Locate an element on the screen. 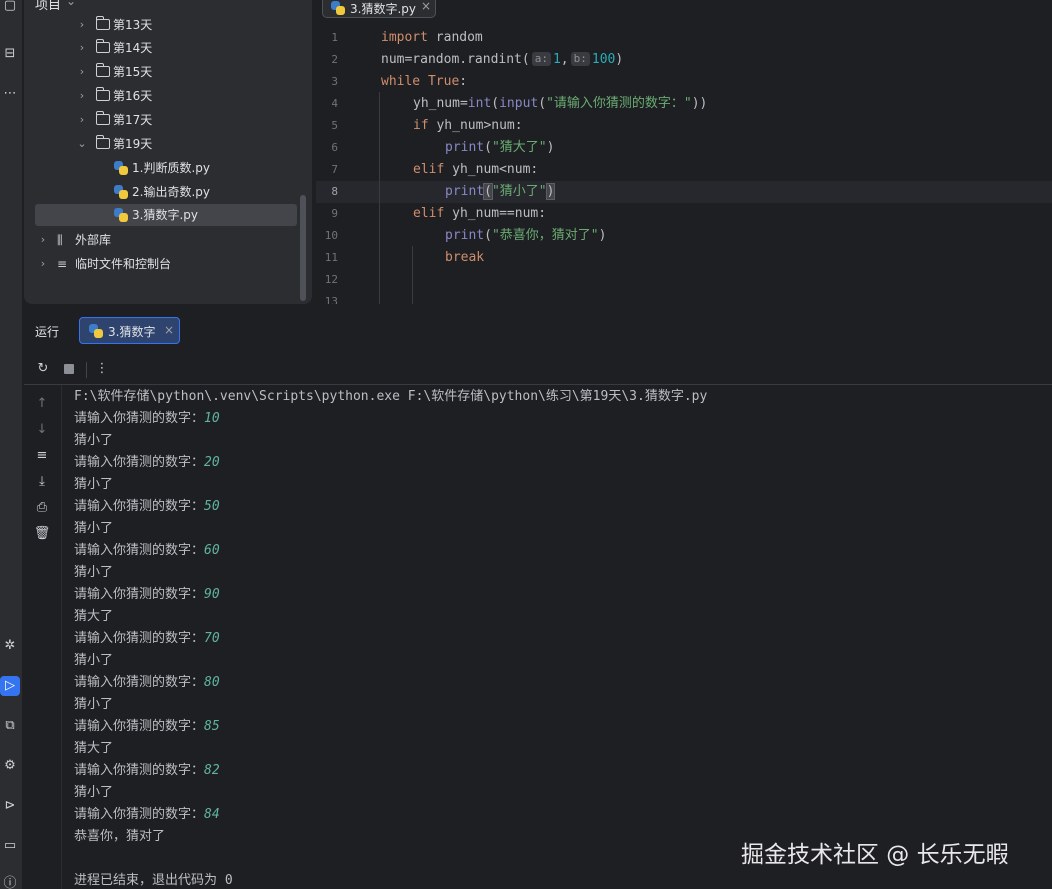  more-icon: ⋯ is located at coordinates (10, 94).